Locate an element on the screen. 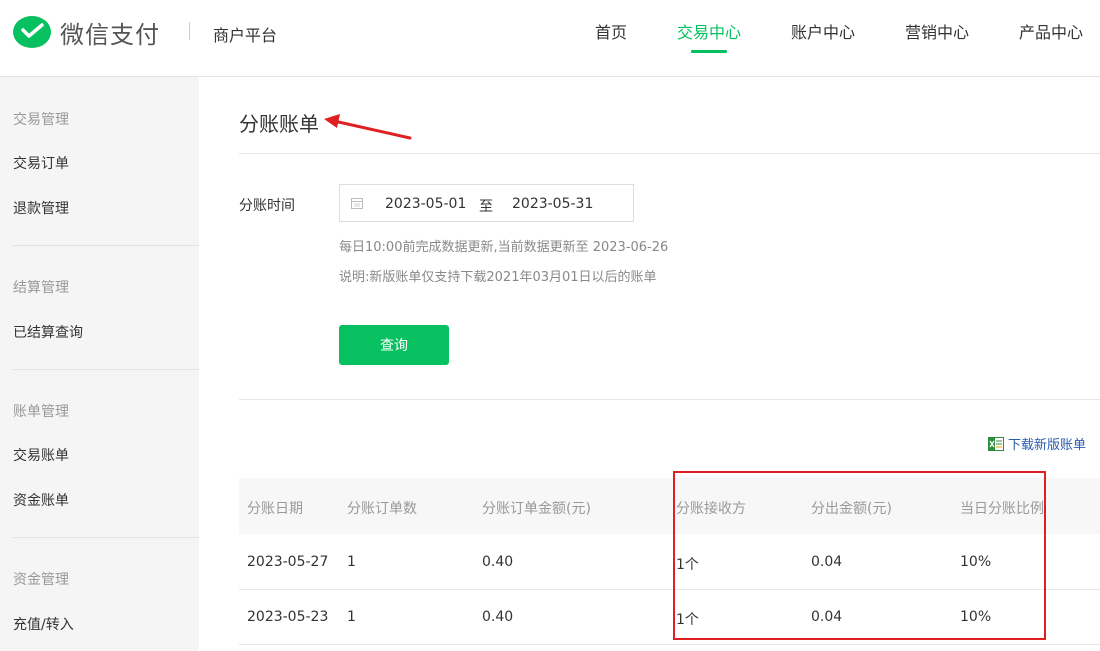 Image resolution: width=1100 pixels, height=651 pixels. cell-date: 2023-05-23 is located at coordinates (288, 617).